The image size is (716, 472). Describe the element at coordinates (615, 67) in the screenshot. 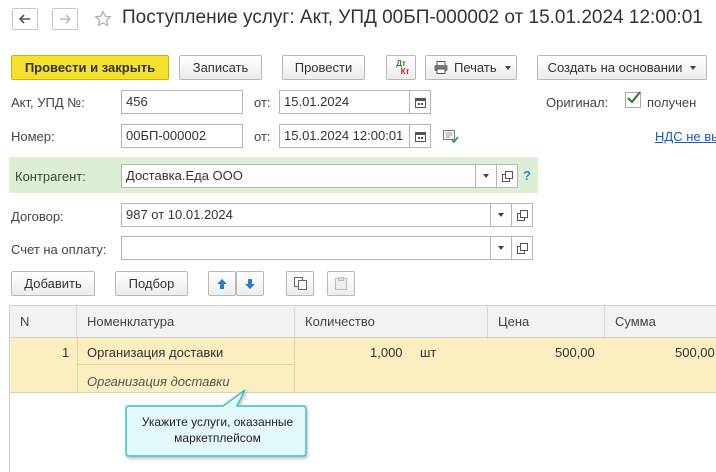

I see `create-based-on-label: Создать на основании` at that location.